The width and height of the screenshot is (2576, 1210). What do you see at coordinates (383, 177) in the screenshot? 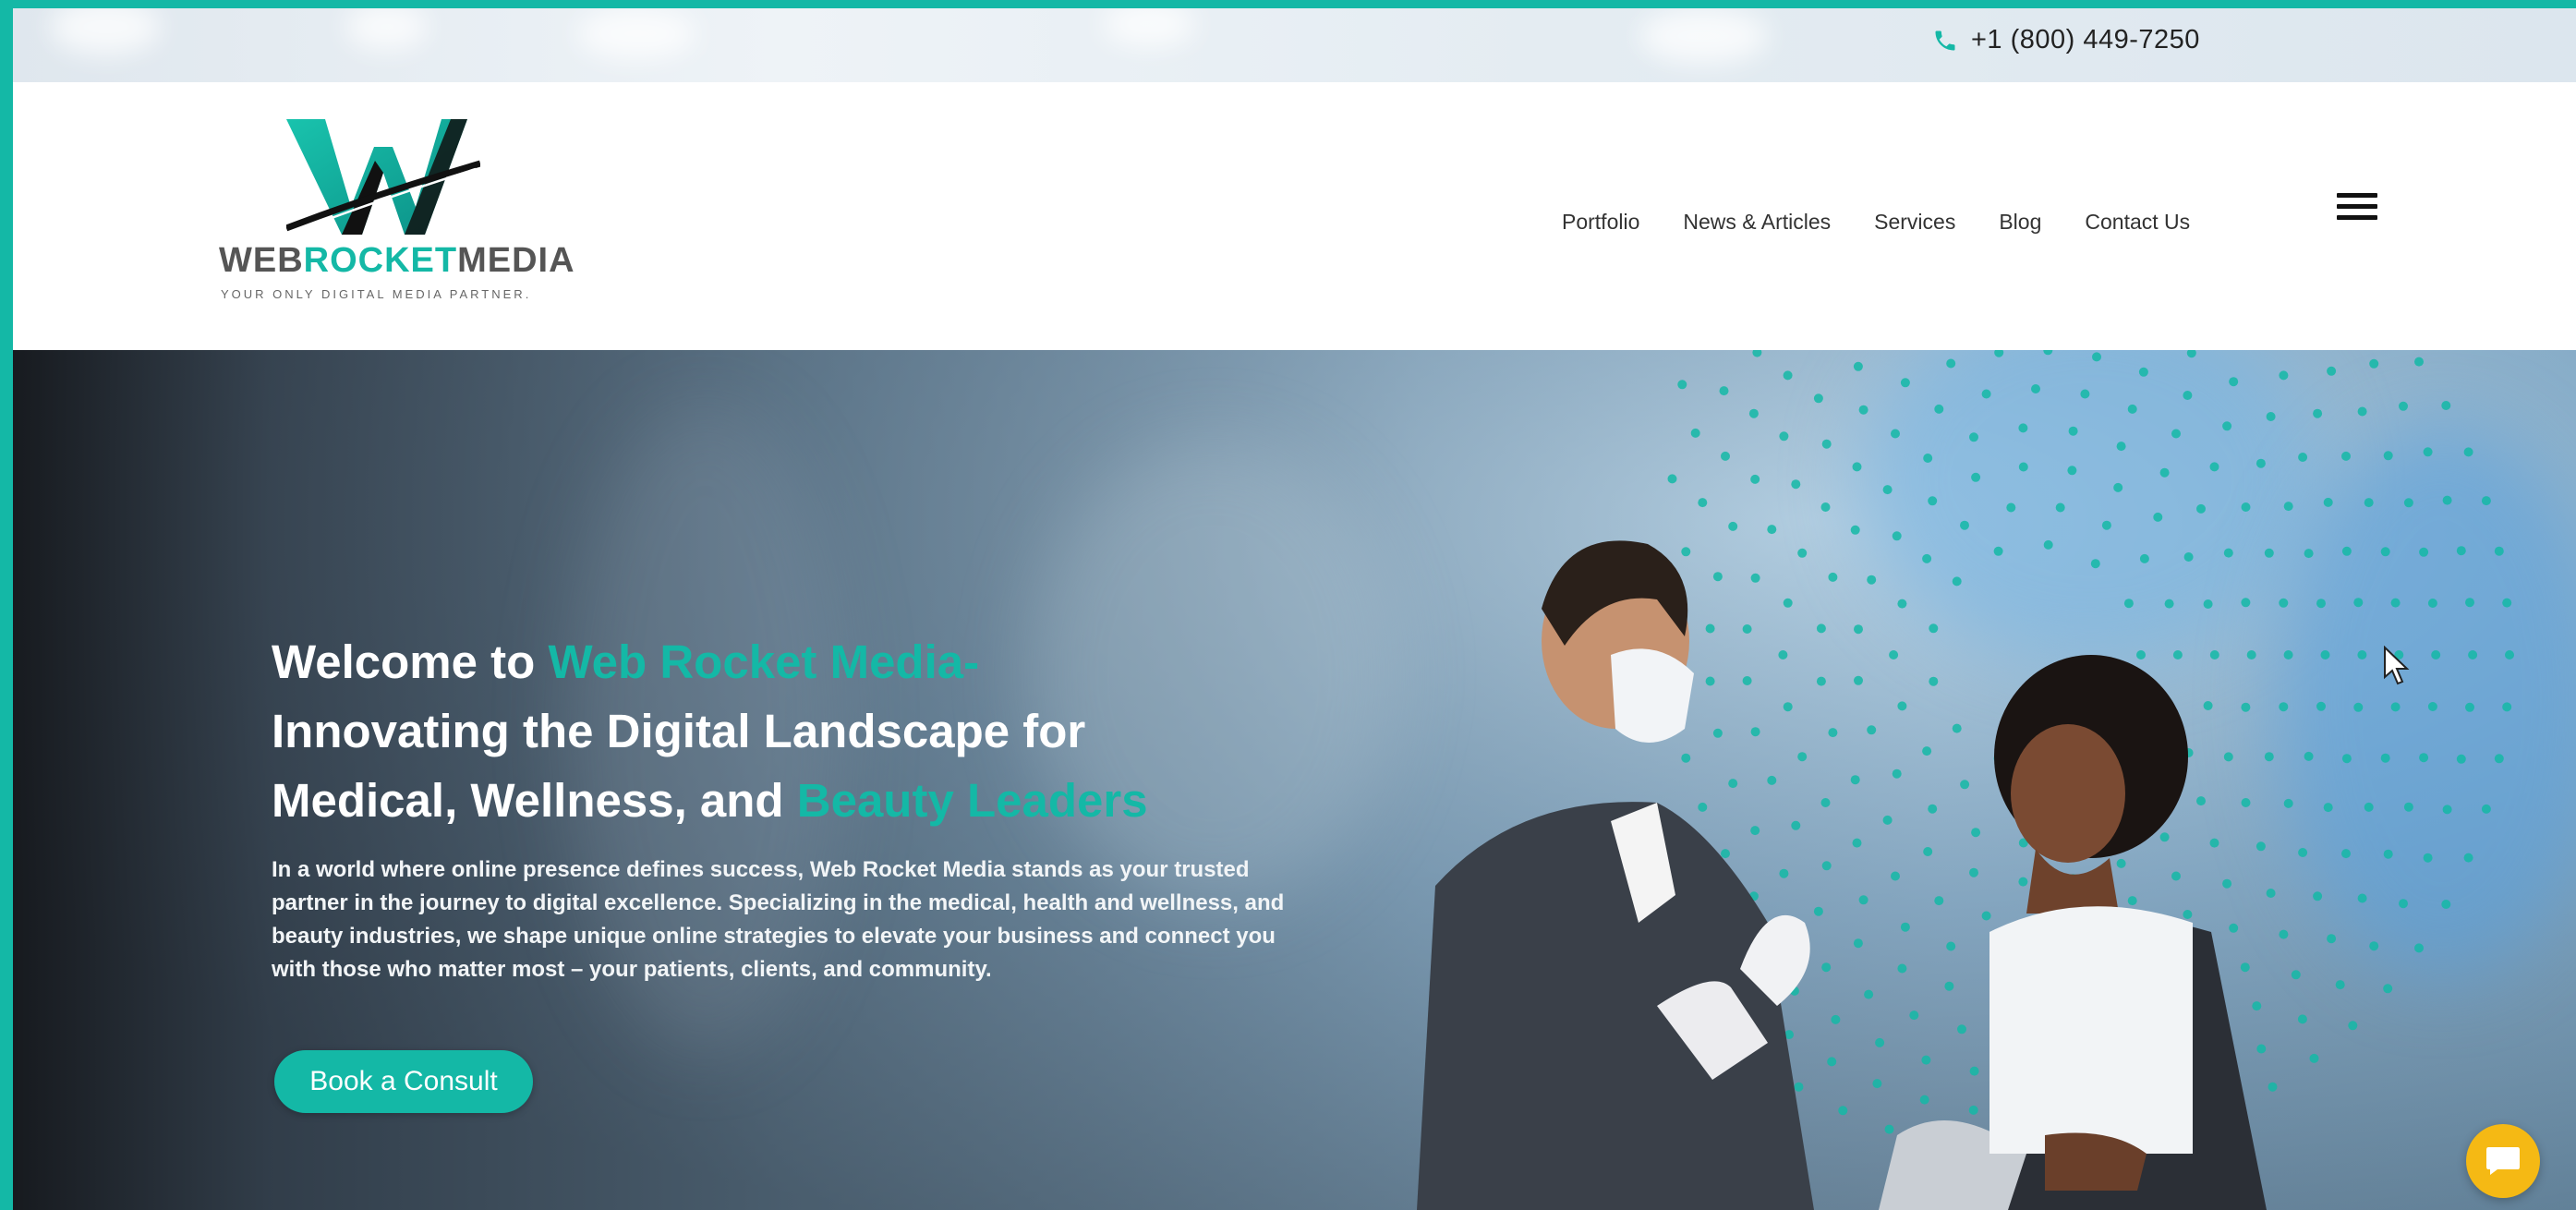
I see `logo-w-mark` at bounding box center [383, 177].